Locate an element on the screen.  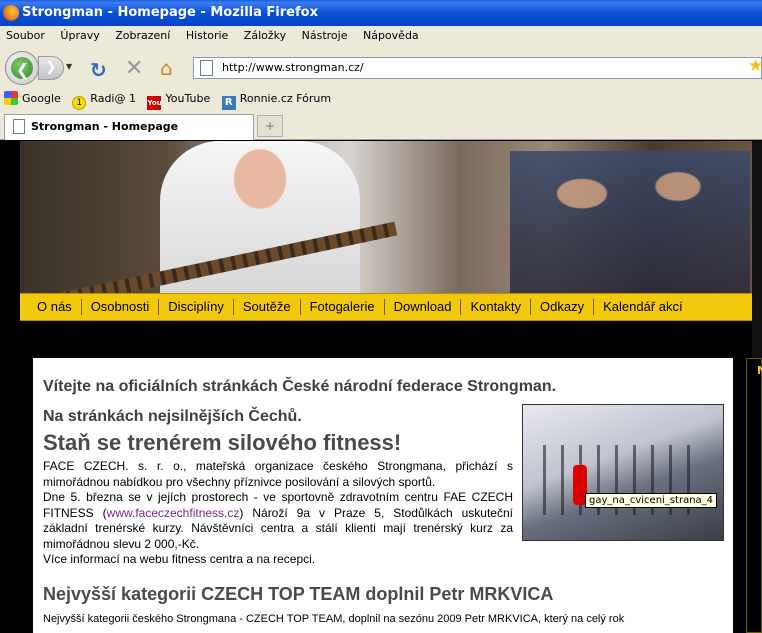
nav-odkazy: Odkazy is located at coordinates (563, 307).